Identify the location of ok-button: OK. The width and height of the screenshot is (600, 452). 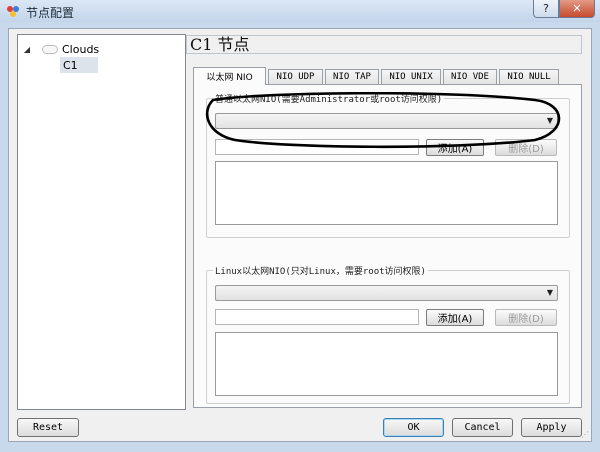
(413, 427).